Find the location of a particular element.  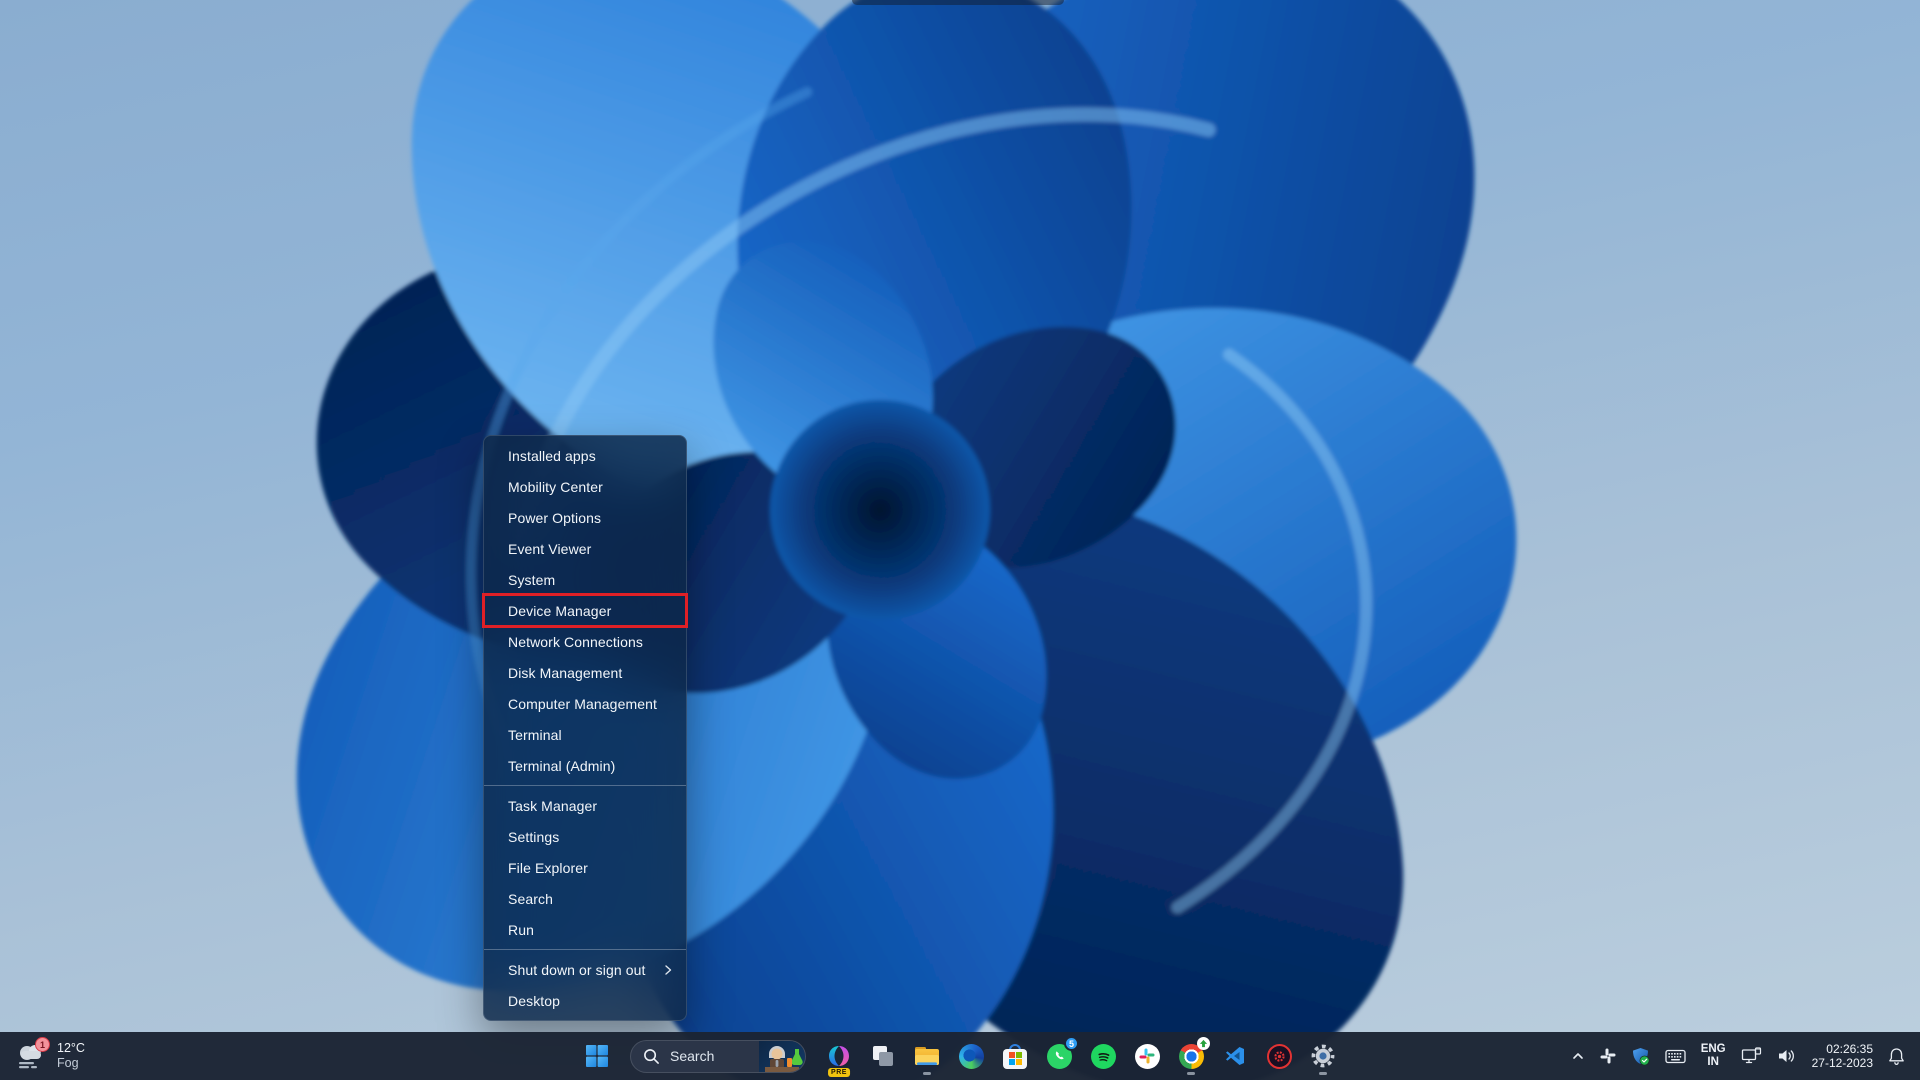

slack-button is located at coordinates (1147, 1056).